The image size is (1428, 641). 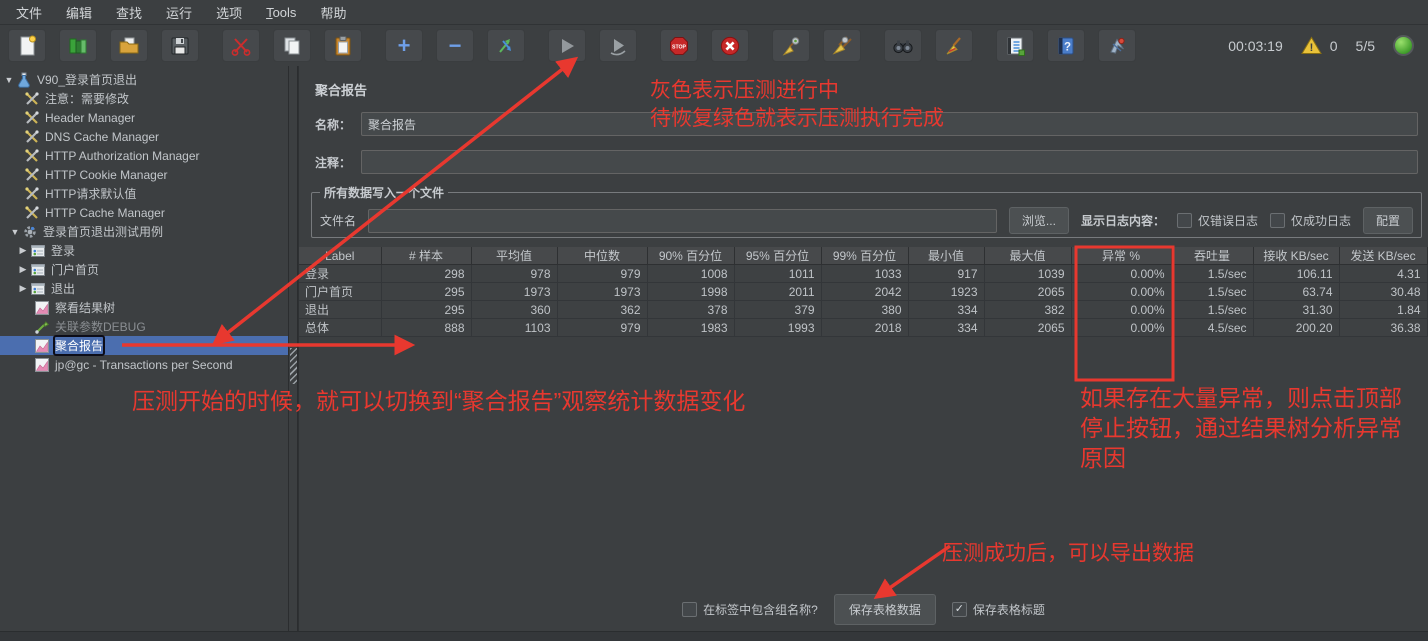 I want to click on tree-item-Header Manager: Header Manager, so click(x=144, y=117).